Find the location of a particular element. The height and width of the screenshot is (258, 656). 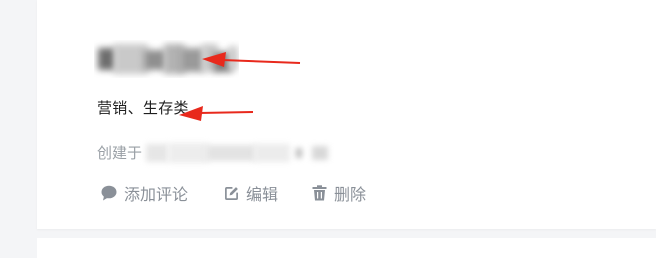

add-comment-button: 添加评论 is located at coordinates (144, 193).